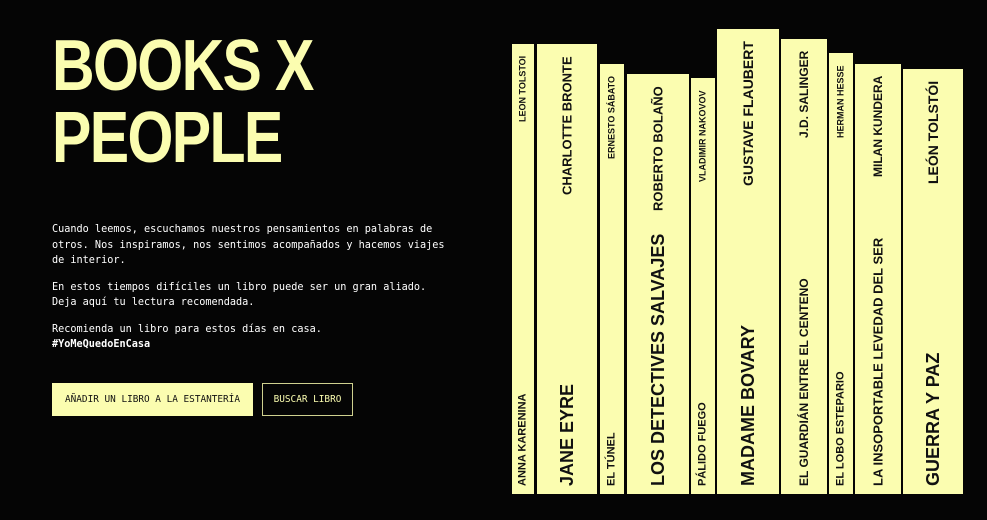  I want to click on book-author: J.D. SALINGER, so click(804, 94).